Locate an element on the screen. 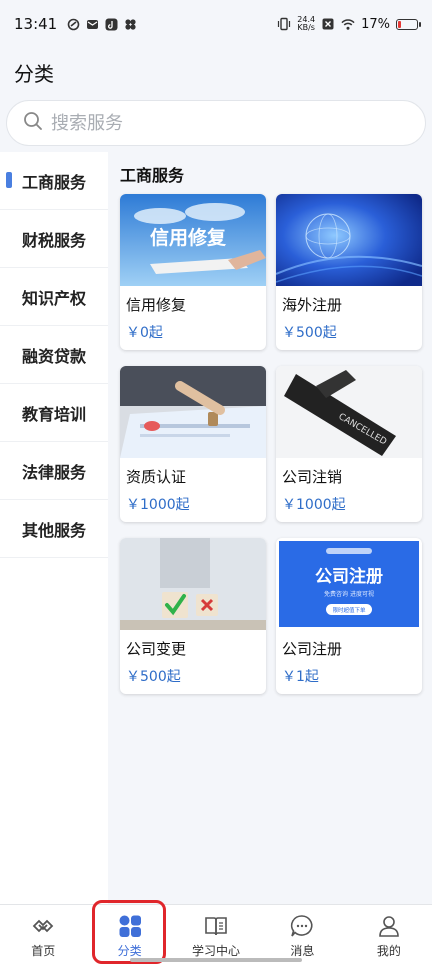 This screenshot has height=964, width=432. tab-learning-center: 学习中心 is located at coordinates (216, 934).